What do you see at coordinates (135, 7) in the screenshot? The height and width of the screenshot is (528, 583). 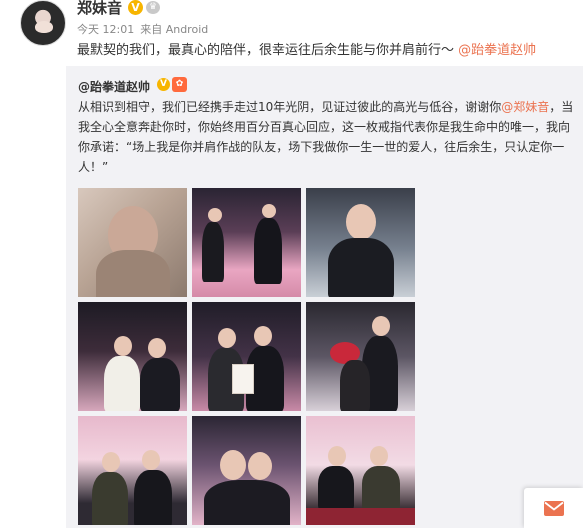 I see `verified-icon: V` at bounding box center [135, 7].